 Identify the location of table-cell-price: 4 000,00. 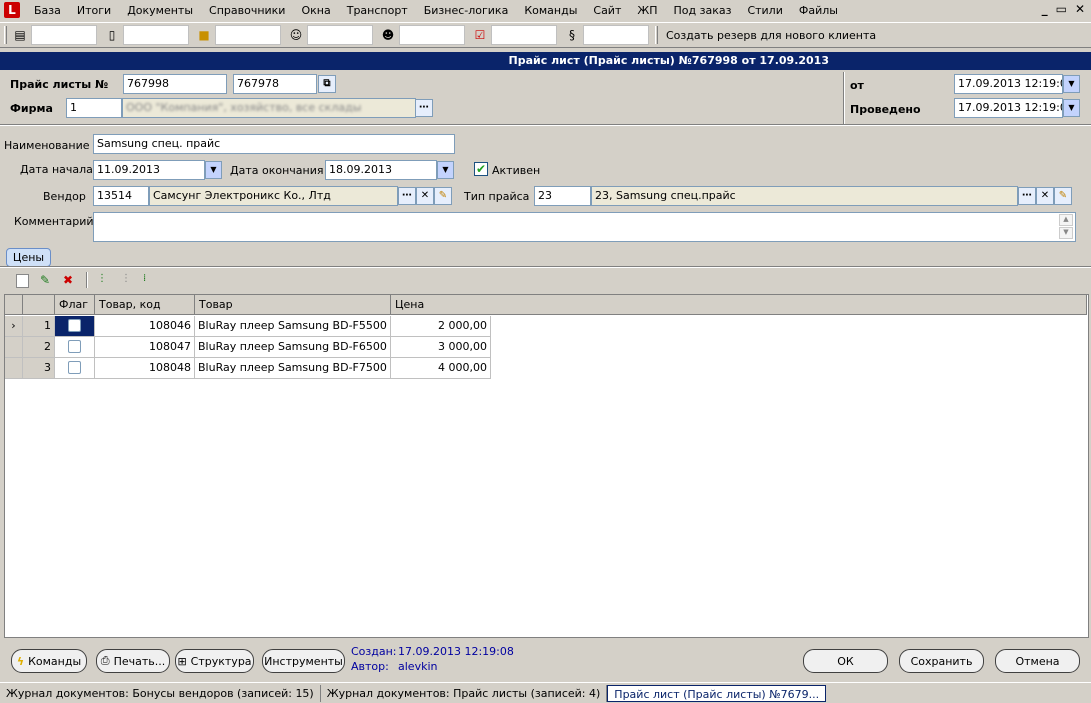
(441, 368).